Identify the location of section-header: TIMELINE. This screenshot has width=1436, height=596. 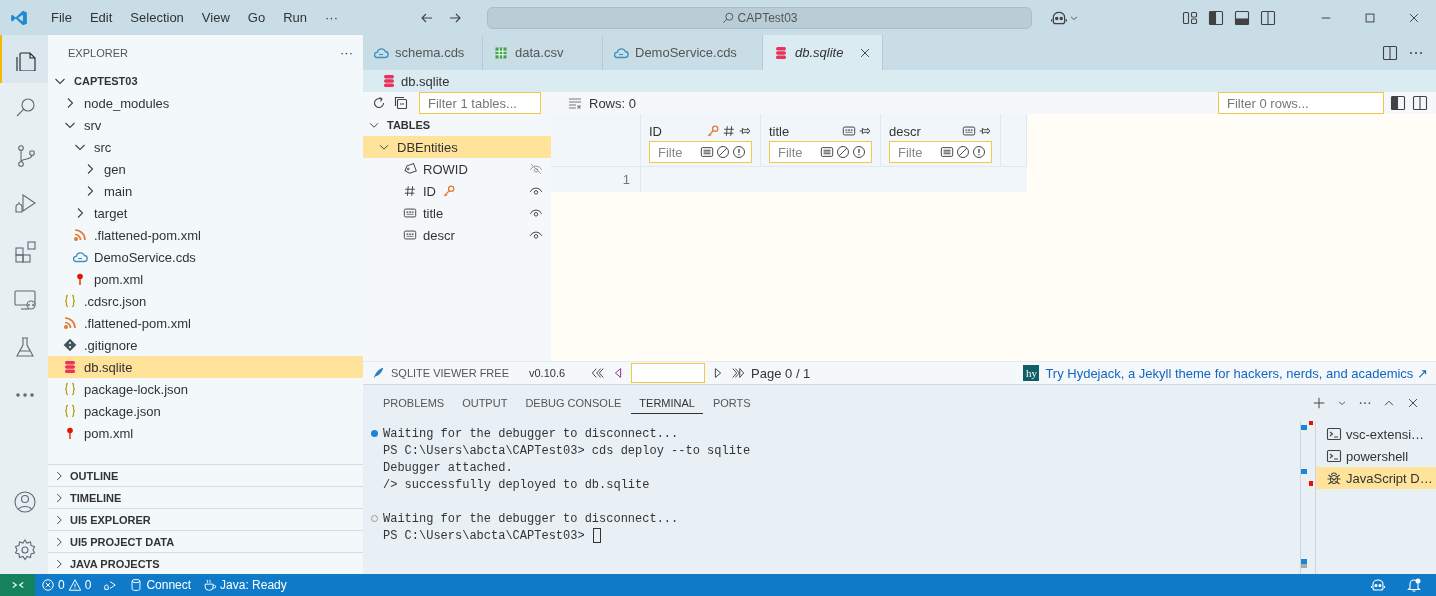
(205, 497).